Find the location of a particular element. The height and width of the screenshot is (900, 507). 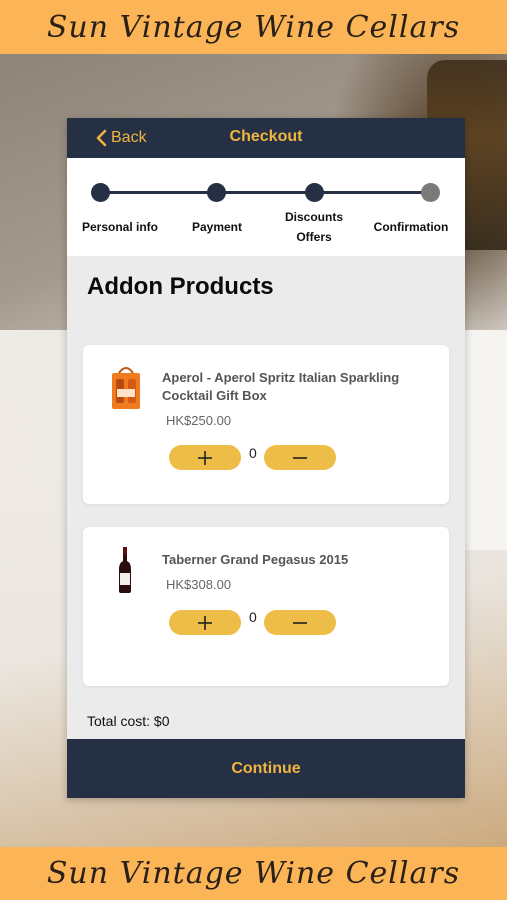

step-dot-personal-info is located at coordinates (100, 192).